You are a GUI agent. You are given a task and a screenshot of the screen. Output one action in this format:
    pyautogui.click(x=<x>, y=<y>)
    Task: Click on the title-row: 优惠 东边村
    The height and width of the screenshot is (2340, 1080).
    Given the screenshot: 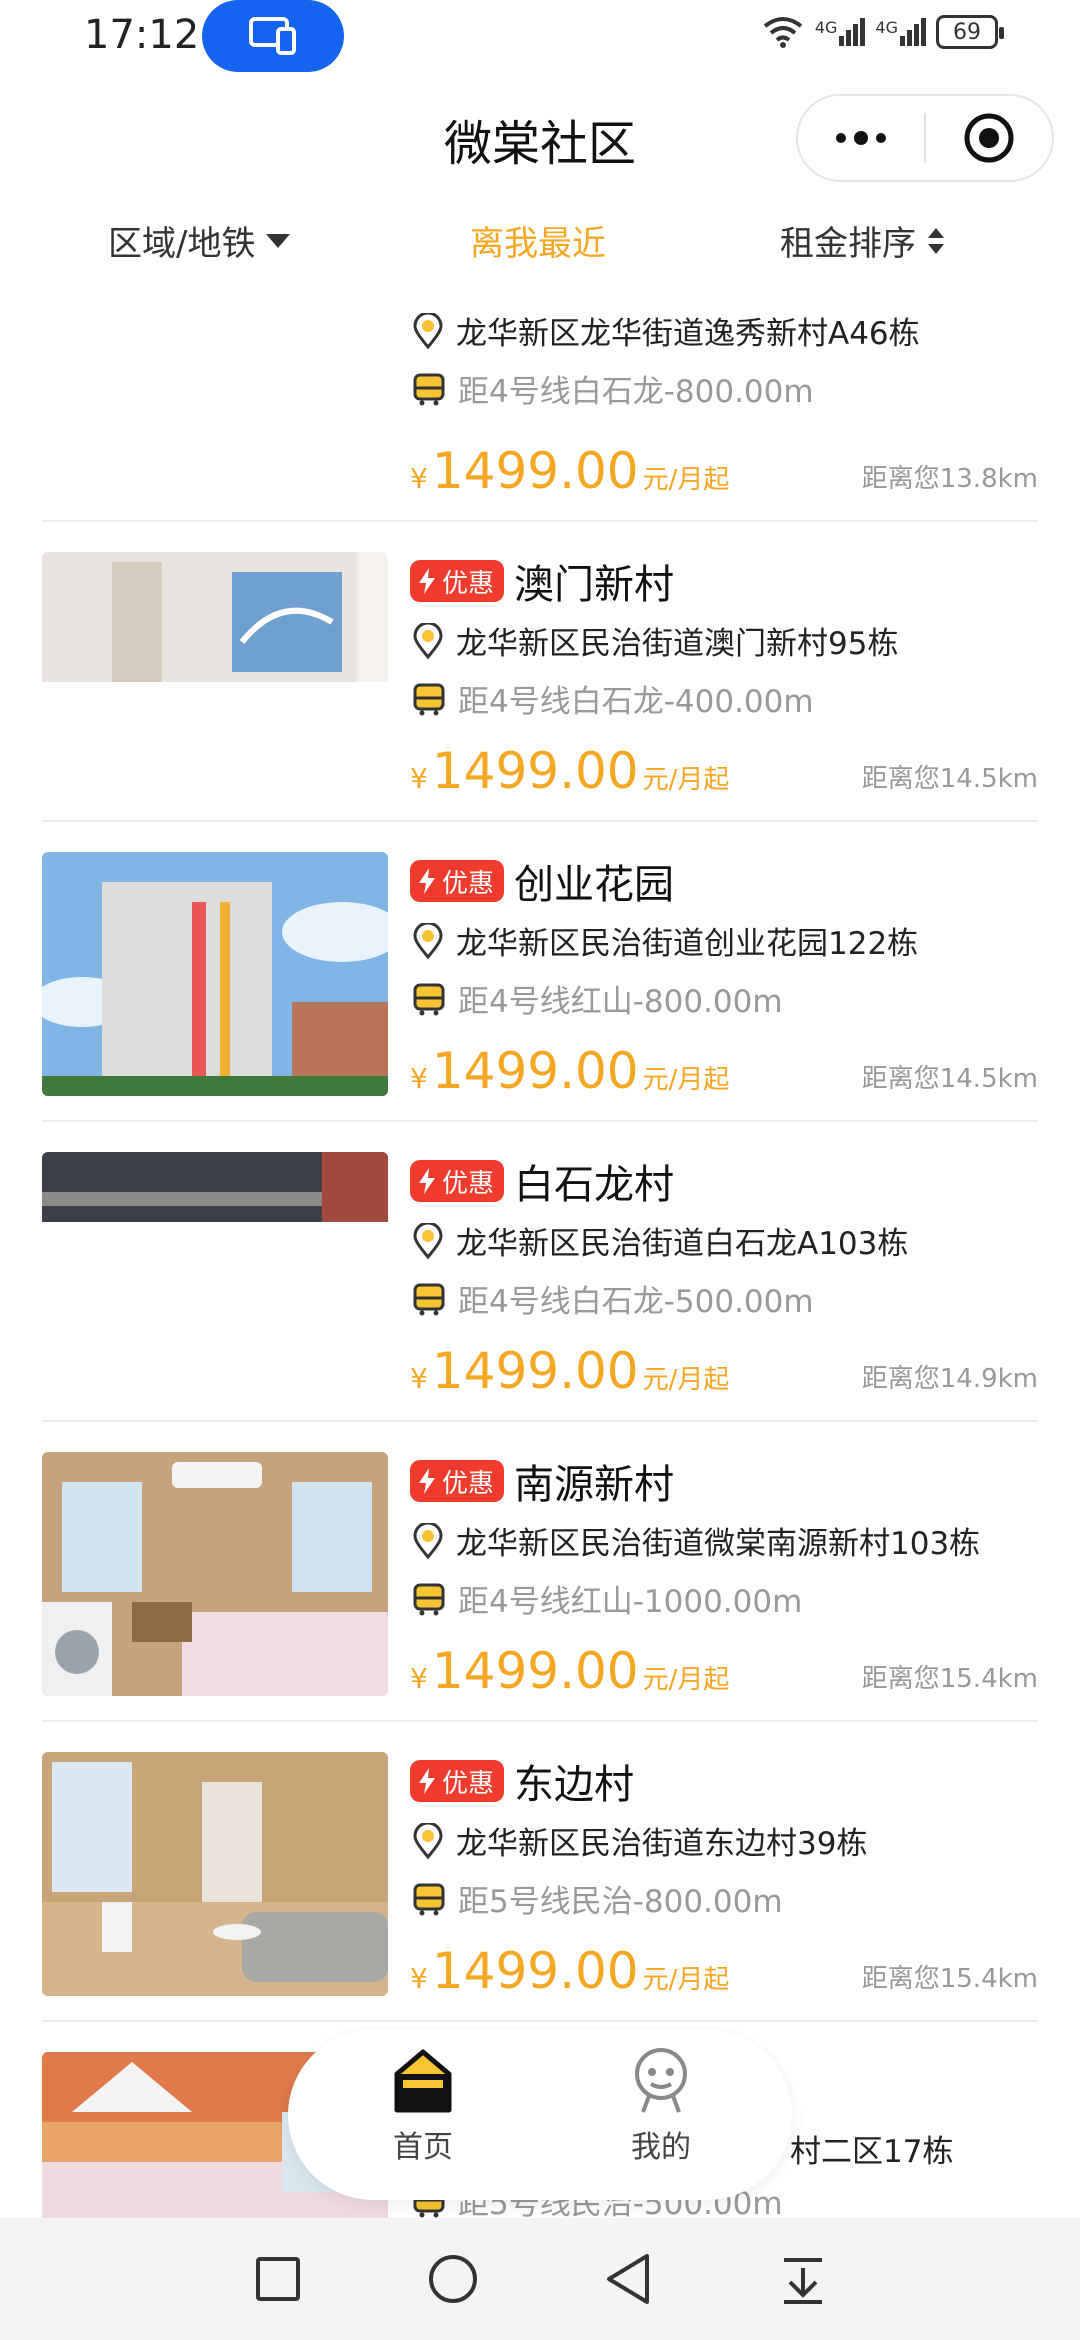 What is the action you would take?
    pyautogui.click(x=522, y=1781)
    